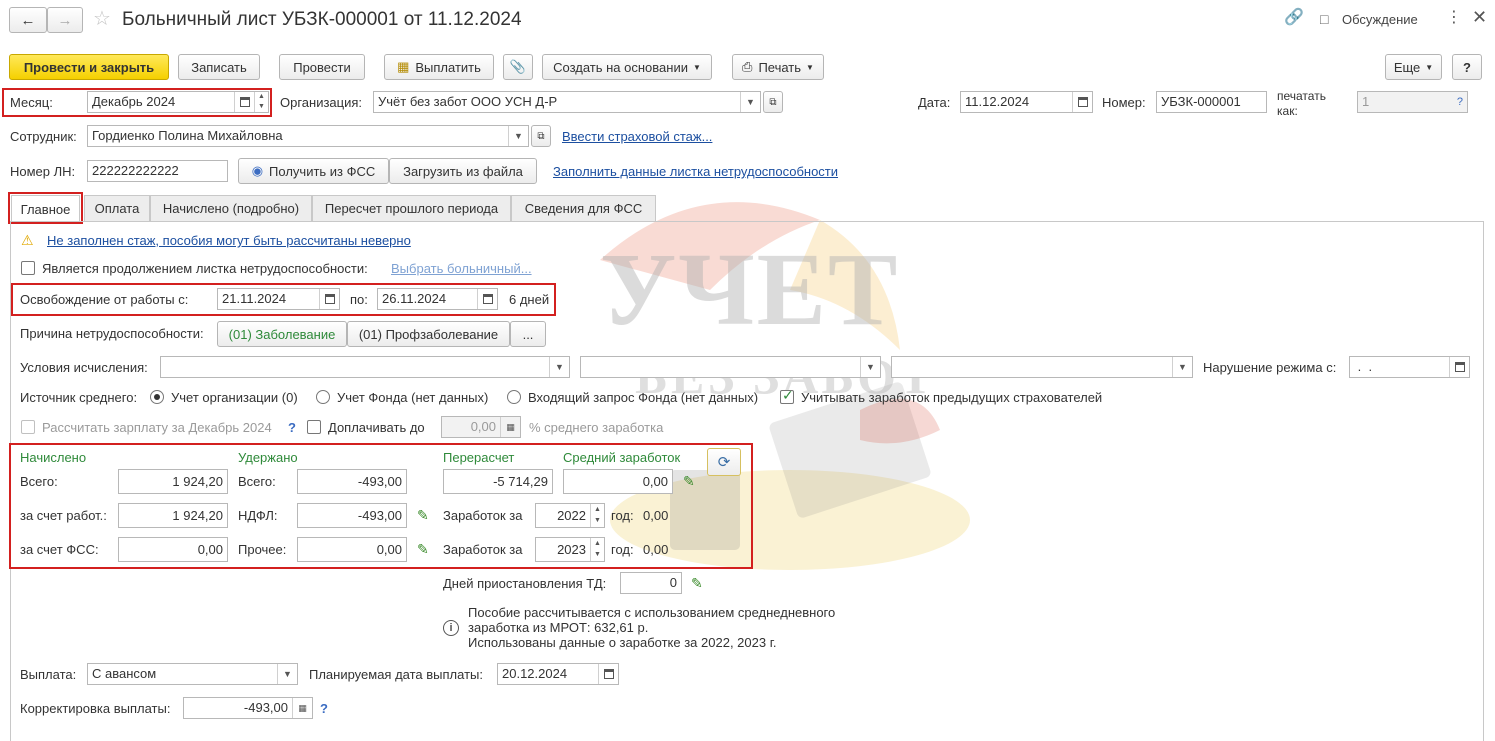 Image resolution: width=1495 pixels, height=741 pixels. I want to click on avg-source-fund-radio, so click(323, 397).